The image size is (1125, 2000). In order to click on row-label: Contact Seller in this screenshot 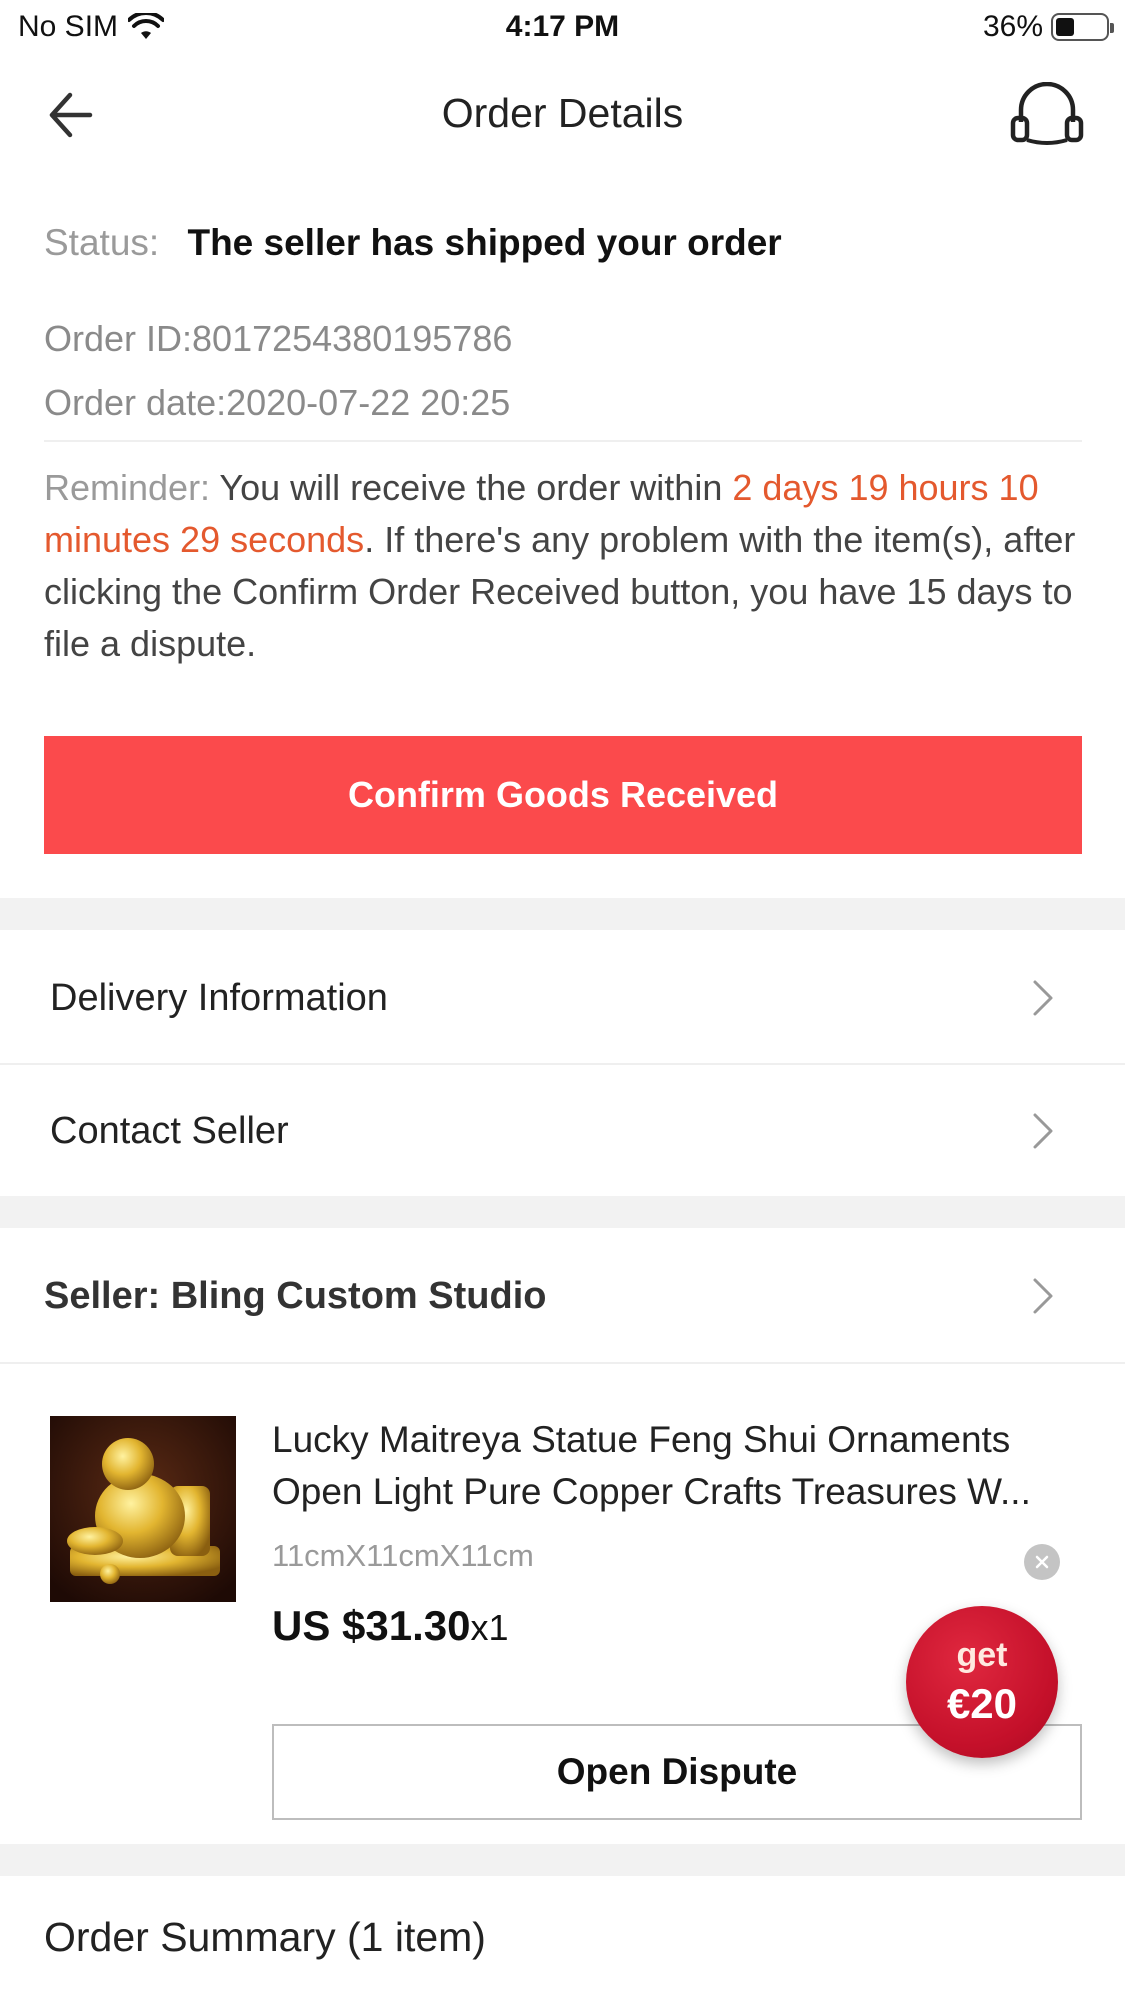, I will do `click(169, 1130)`.